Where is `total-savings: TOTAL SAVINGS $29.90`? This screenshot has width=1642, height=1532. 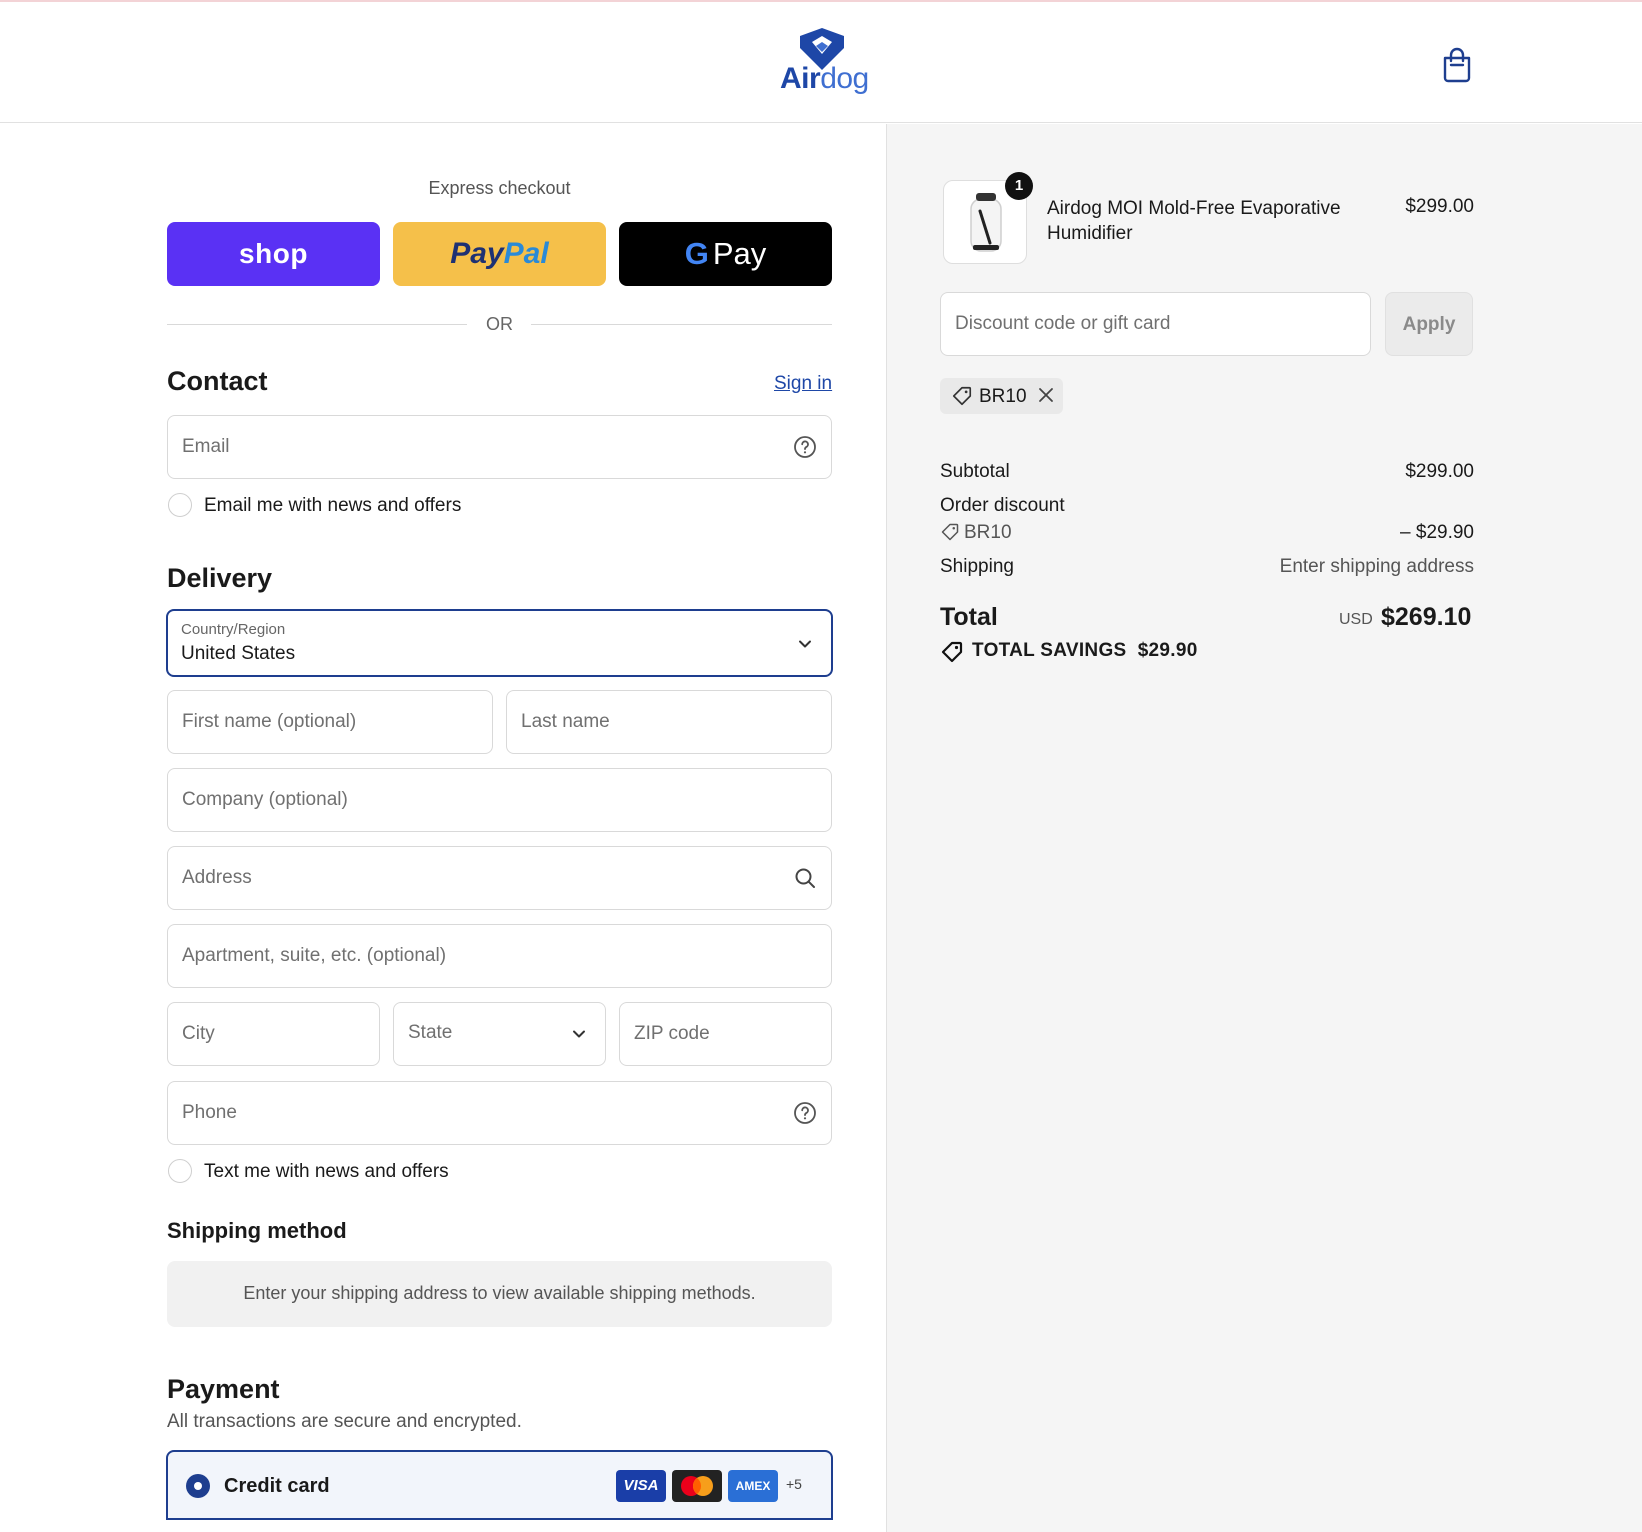
total-savings: TOTAL SAVINGS $29.90 is located at coordinates (1085, 651).